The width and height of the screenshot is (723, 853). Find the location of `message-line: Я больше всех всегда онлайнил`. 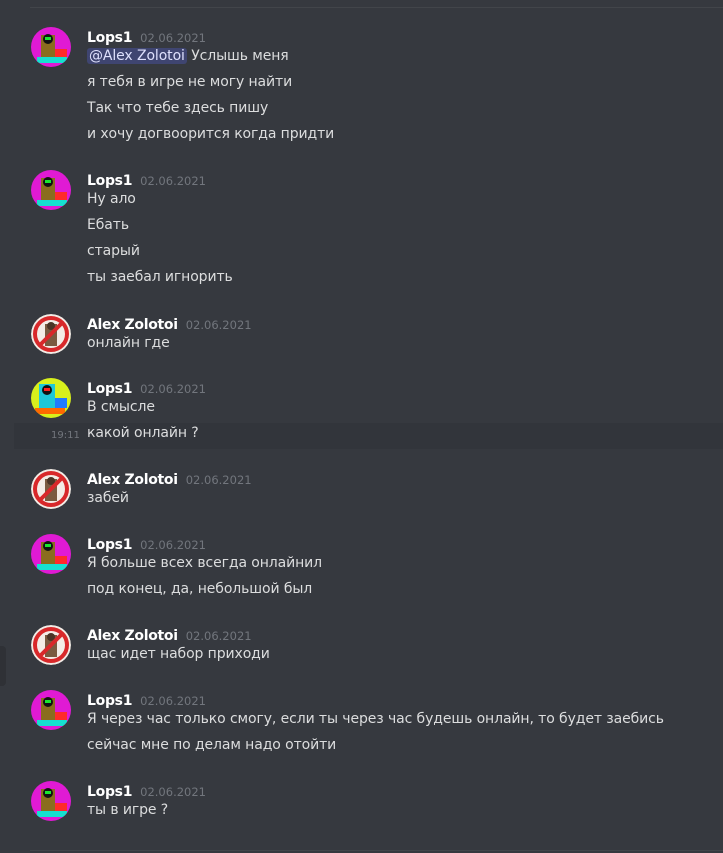

message-line: Я больше всех всегда онлайнил is located at coordinates (205, 563).